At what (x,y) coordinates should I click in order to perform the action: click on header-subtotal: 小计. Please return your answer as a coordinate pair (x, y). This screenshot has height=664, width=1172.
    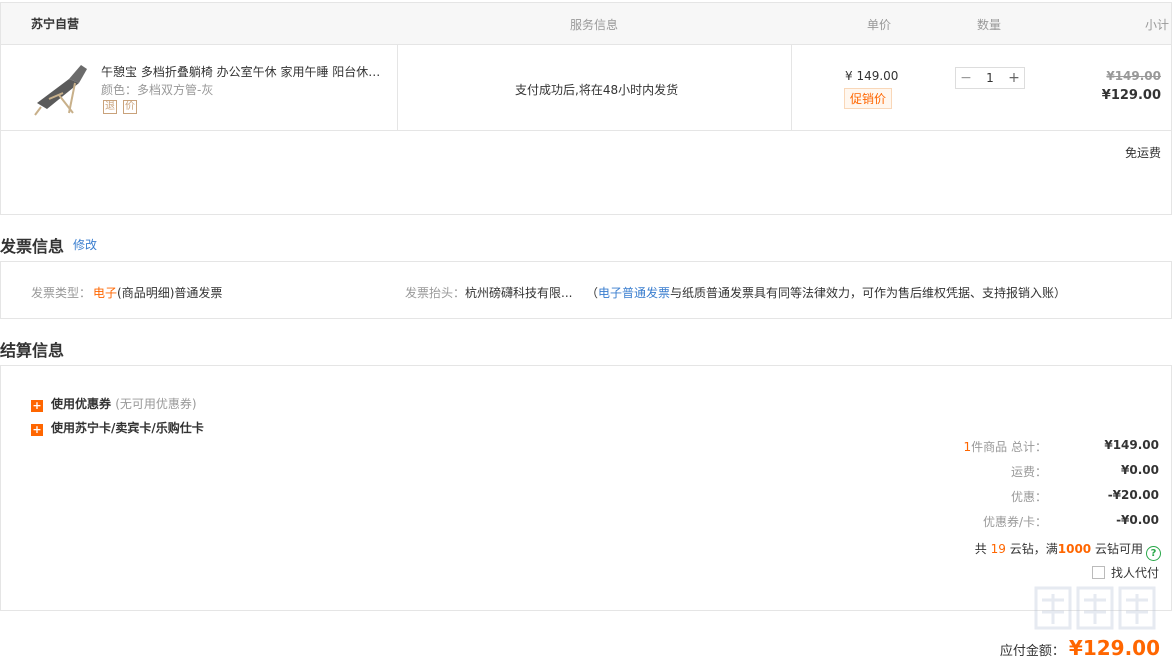
    Looking at the image, I should click on (1156, 25).